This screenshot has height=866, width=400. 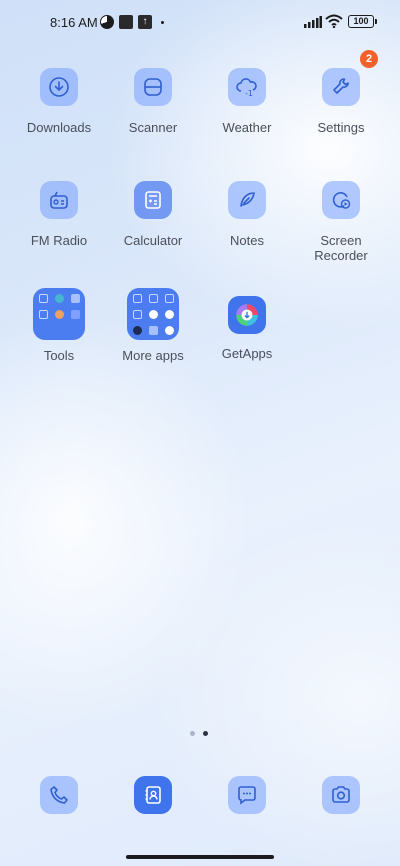 What do you see at coordinates (334, 21) in the screenshot?
I see `wifi-icon` at bounding box center [334, 21].